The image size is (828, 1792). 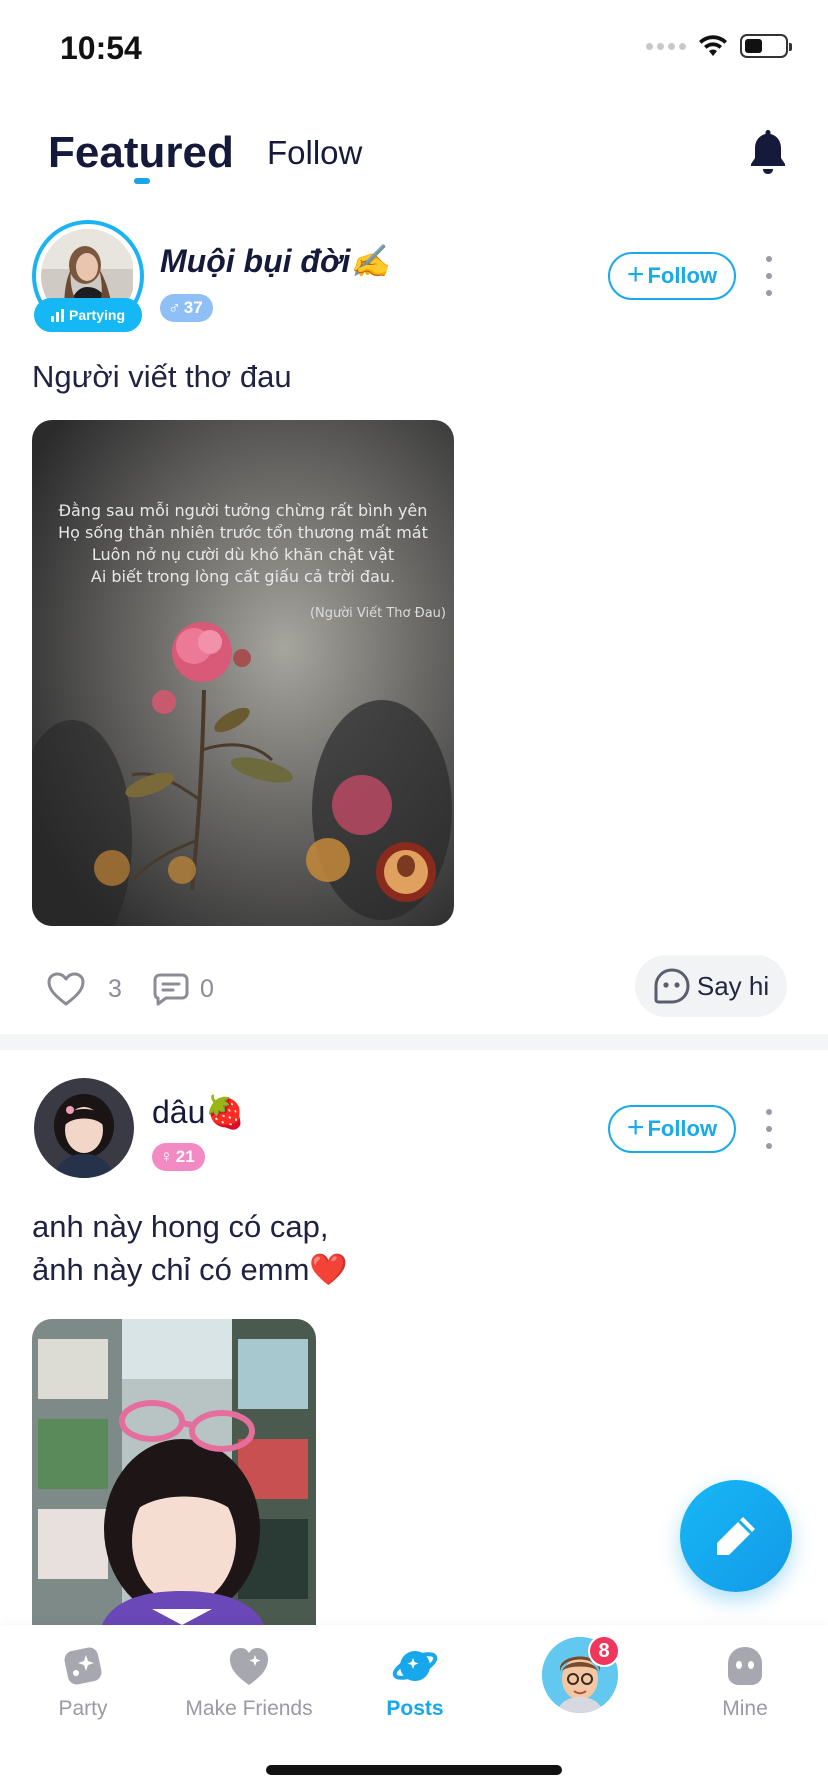 I want to click on planet-icon, so click(x=415, y=1666).